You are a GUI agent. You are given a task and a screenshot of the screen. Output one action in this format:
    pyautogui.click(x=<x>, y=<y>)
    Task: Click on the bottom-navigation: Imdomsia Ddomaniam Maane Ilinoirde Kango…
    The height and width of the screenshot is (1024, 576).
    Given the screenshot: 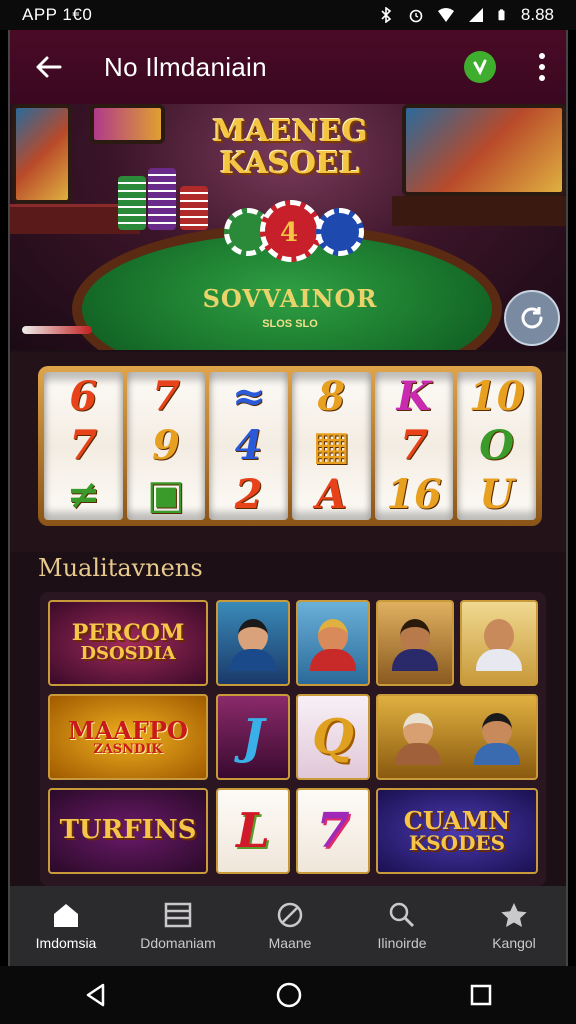 What is the action you would take?
    pyautogui.click(x=288, y=926)
    